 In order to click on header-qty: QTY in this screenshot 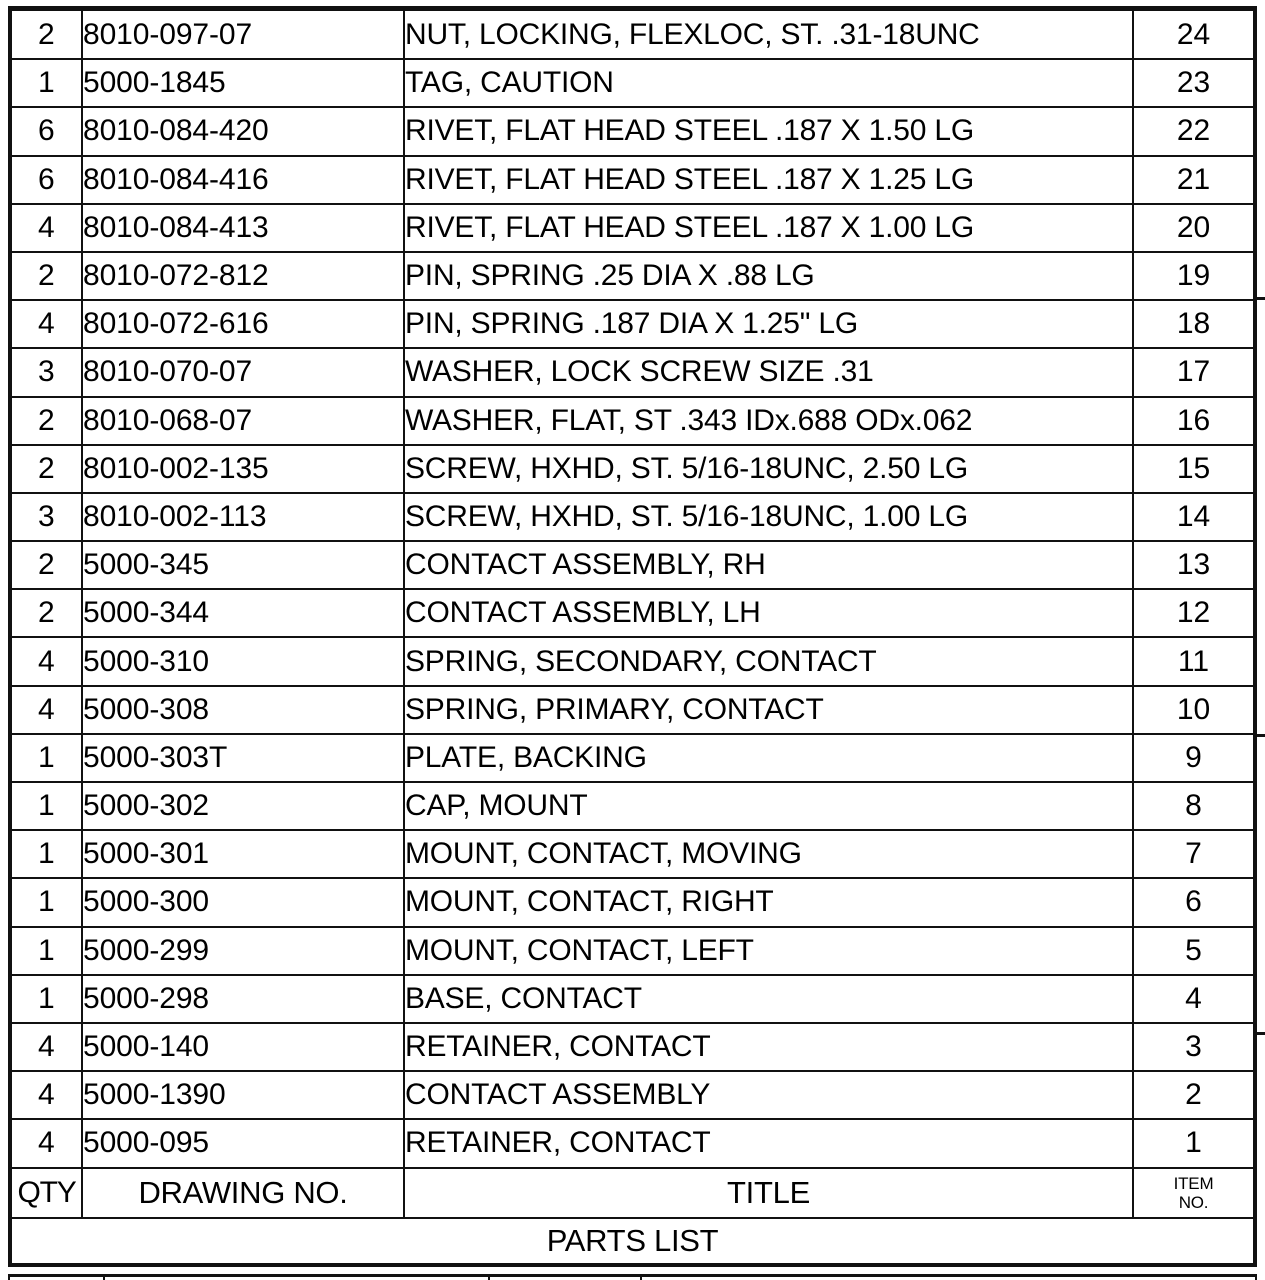, I will do `click(47, 1192)`.